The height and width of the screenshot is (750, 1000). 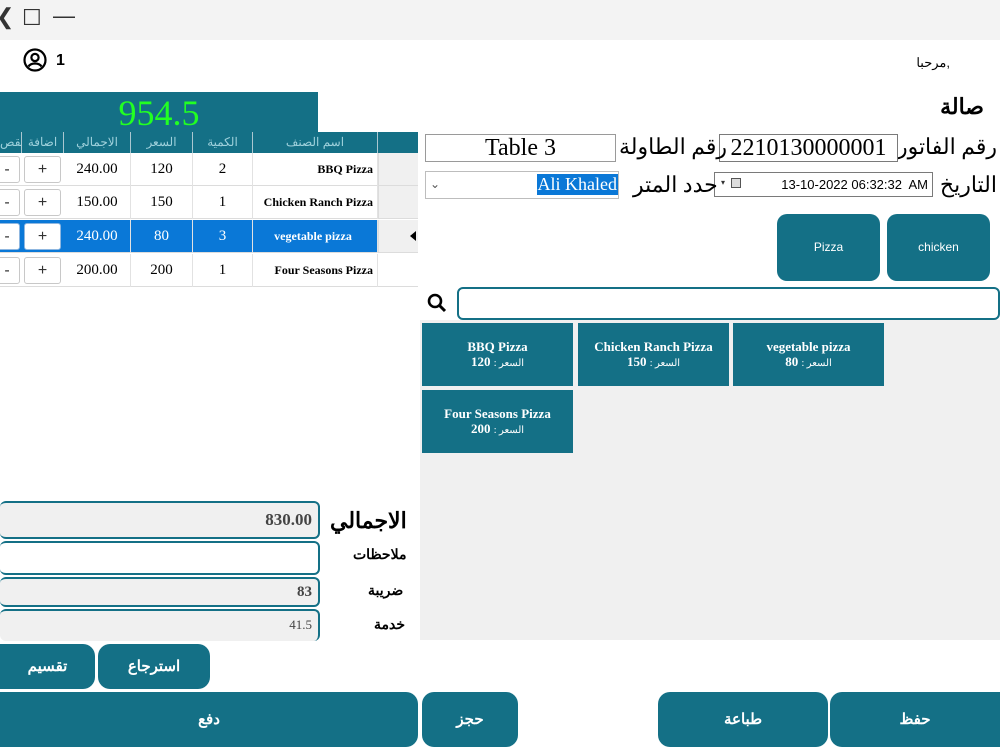 I want to click on waiter-label: حدد المتر, so click(x=675, y=184).